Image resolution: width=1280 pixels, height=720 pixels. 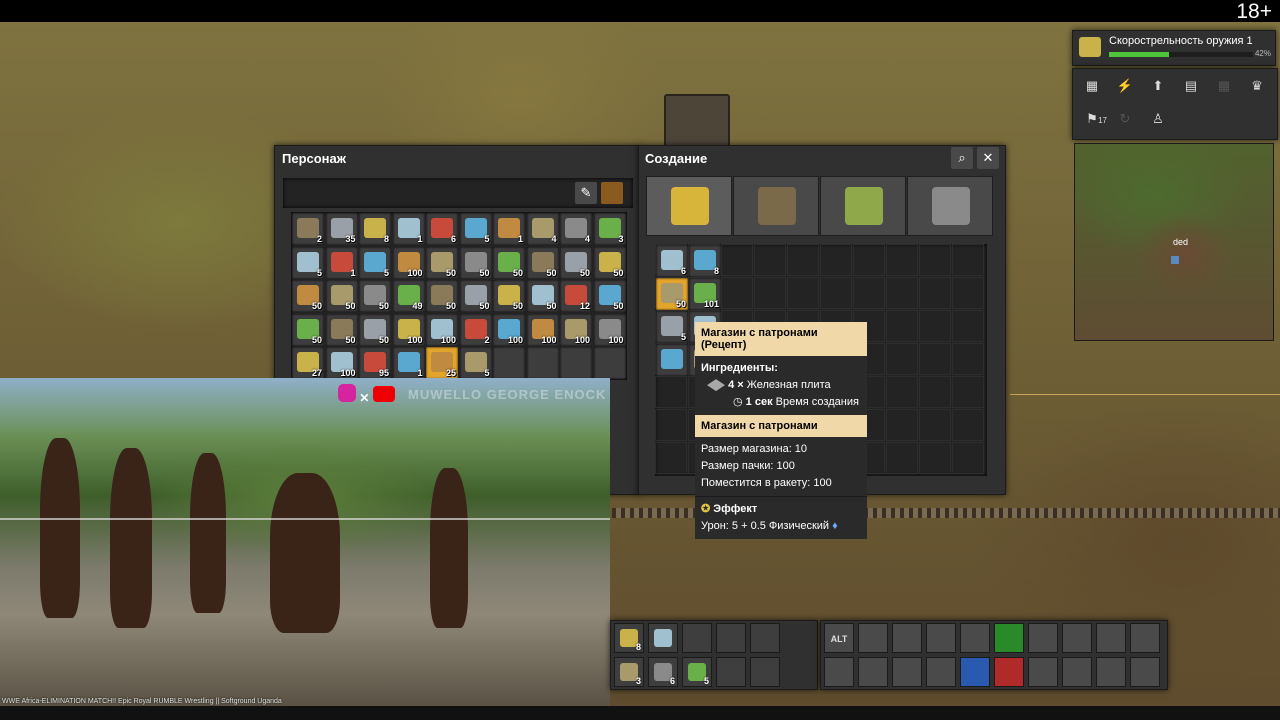 What do you see at coordinates (705, 294) in the screenshot?
I see `recipe-slot: 101` at bounding box center [705, 294].